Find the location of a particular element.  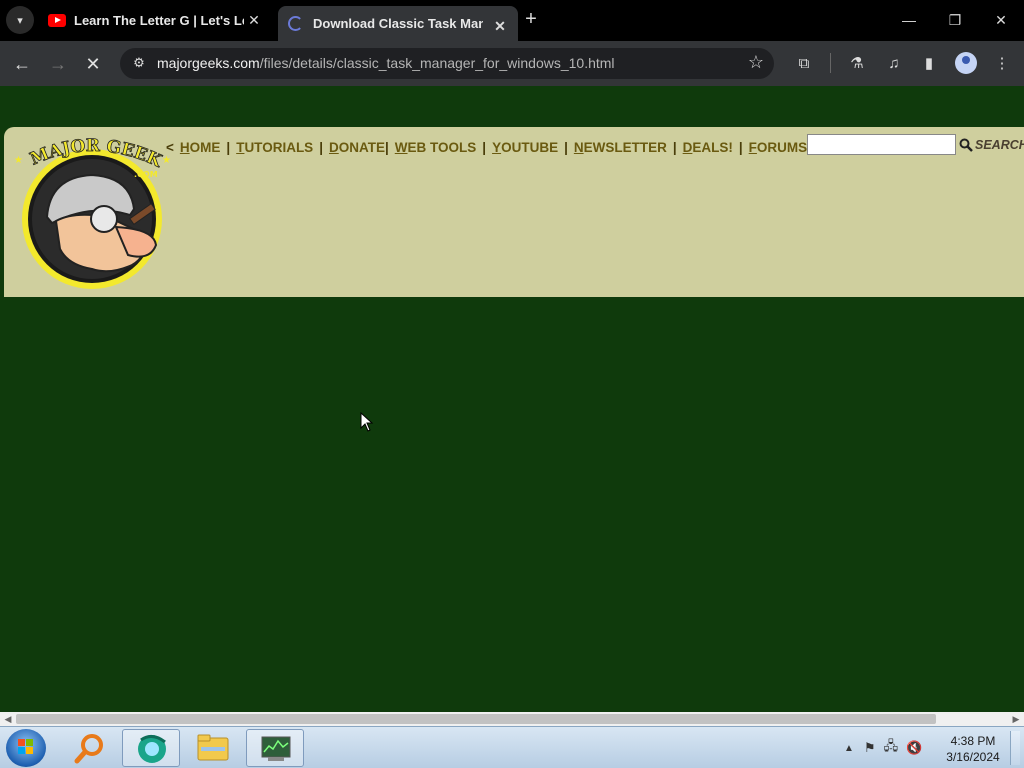

mouse-cursor-icon is located at coordinates (367, 422).